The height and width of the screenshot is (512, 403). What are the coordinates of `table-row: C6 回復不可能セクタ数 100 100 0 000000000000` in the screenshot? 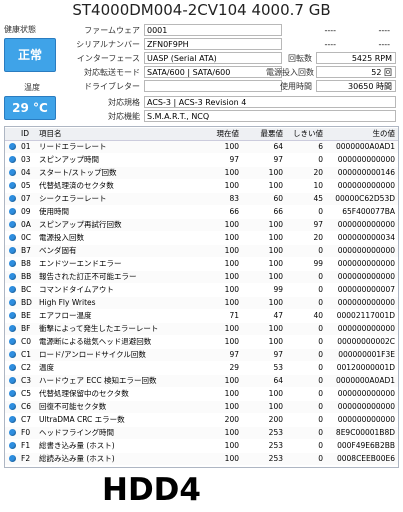 It's located at (201, 407).